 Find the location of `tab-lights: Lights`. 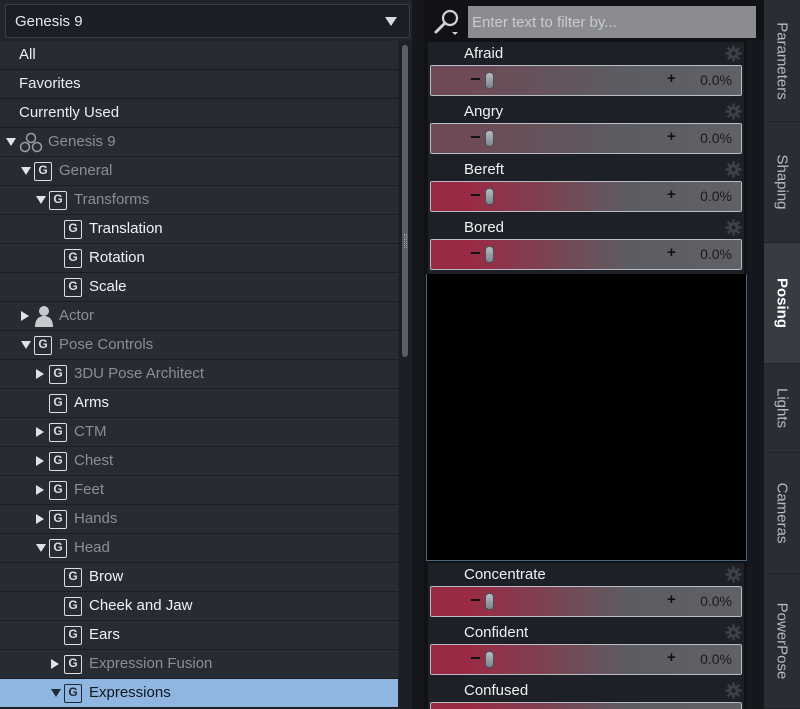

tab-lights: Lights is located at coordinates (782, 408).